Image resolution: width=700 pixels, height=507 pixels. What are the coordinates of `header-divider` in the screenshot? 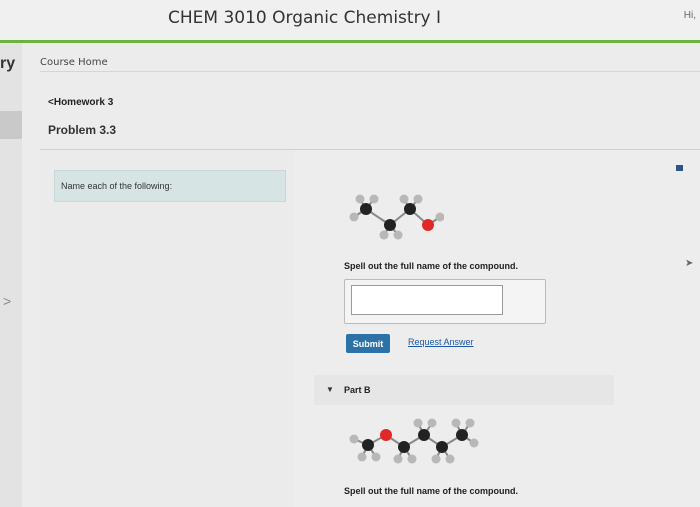 It's located at (370, 71).